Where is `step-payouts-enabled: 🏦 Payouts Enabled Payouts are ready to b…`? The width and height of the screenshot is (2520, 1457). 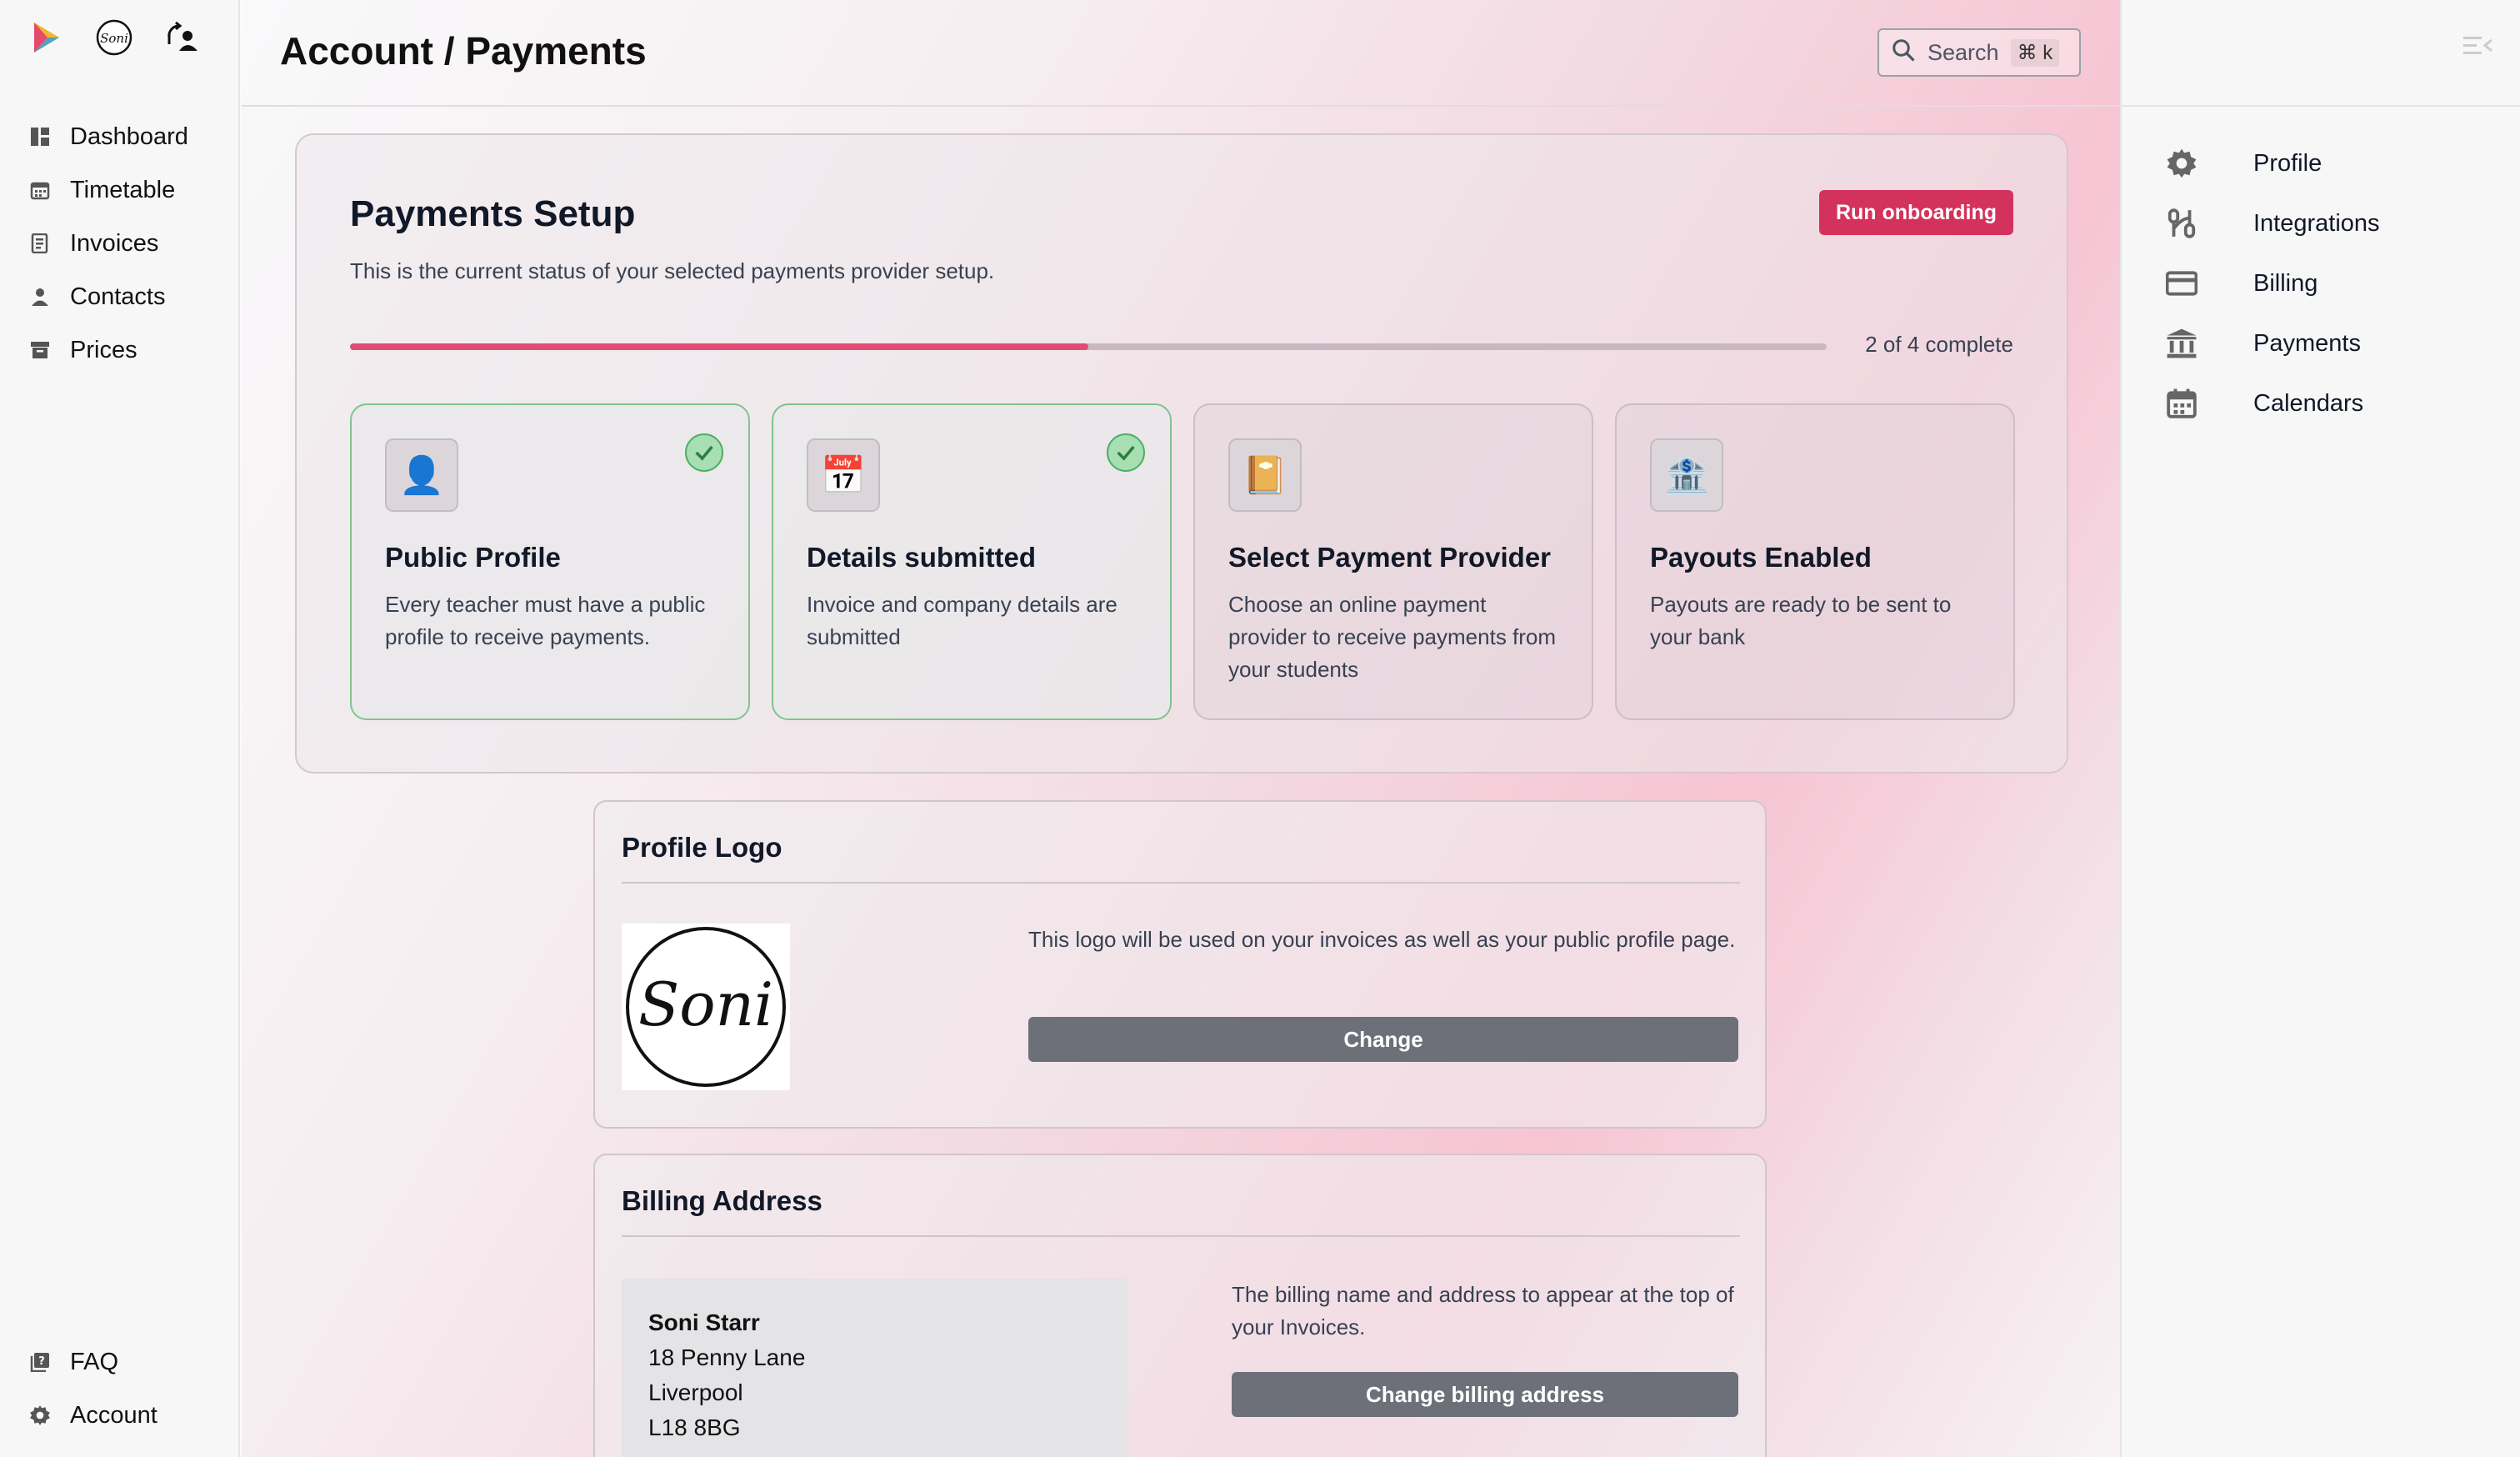 step-payouts-enabled: 🏦 Payouts Enabled Payouts are ready to b… is located at coordinates (1815, 561).